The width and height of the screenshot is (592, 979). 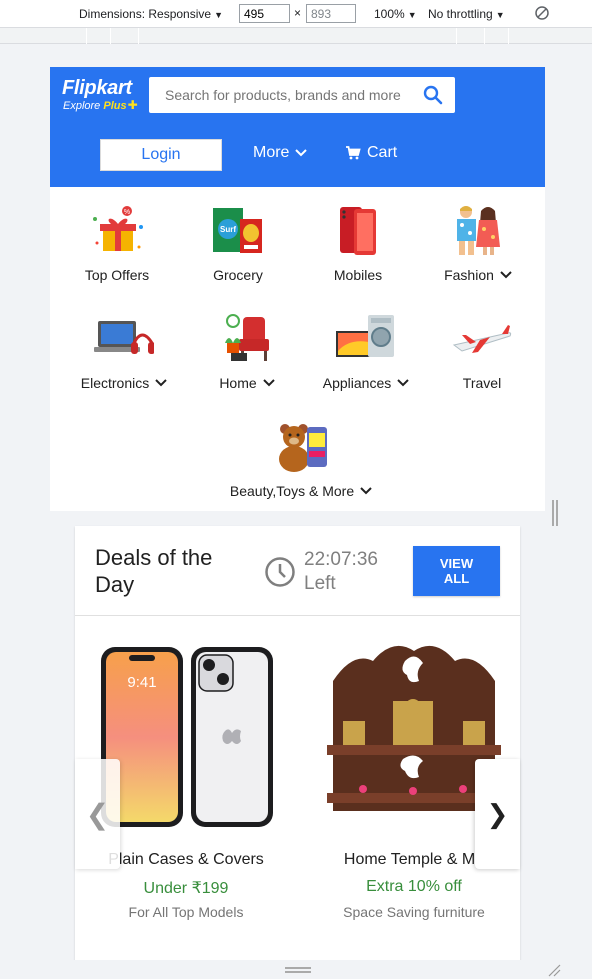 What do you see at coordinates (297, 127) in the screenshot?
I see `header: Flipkart Explore Plus✚ Login More Cart` at bounding box center [297, 127].